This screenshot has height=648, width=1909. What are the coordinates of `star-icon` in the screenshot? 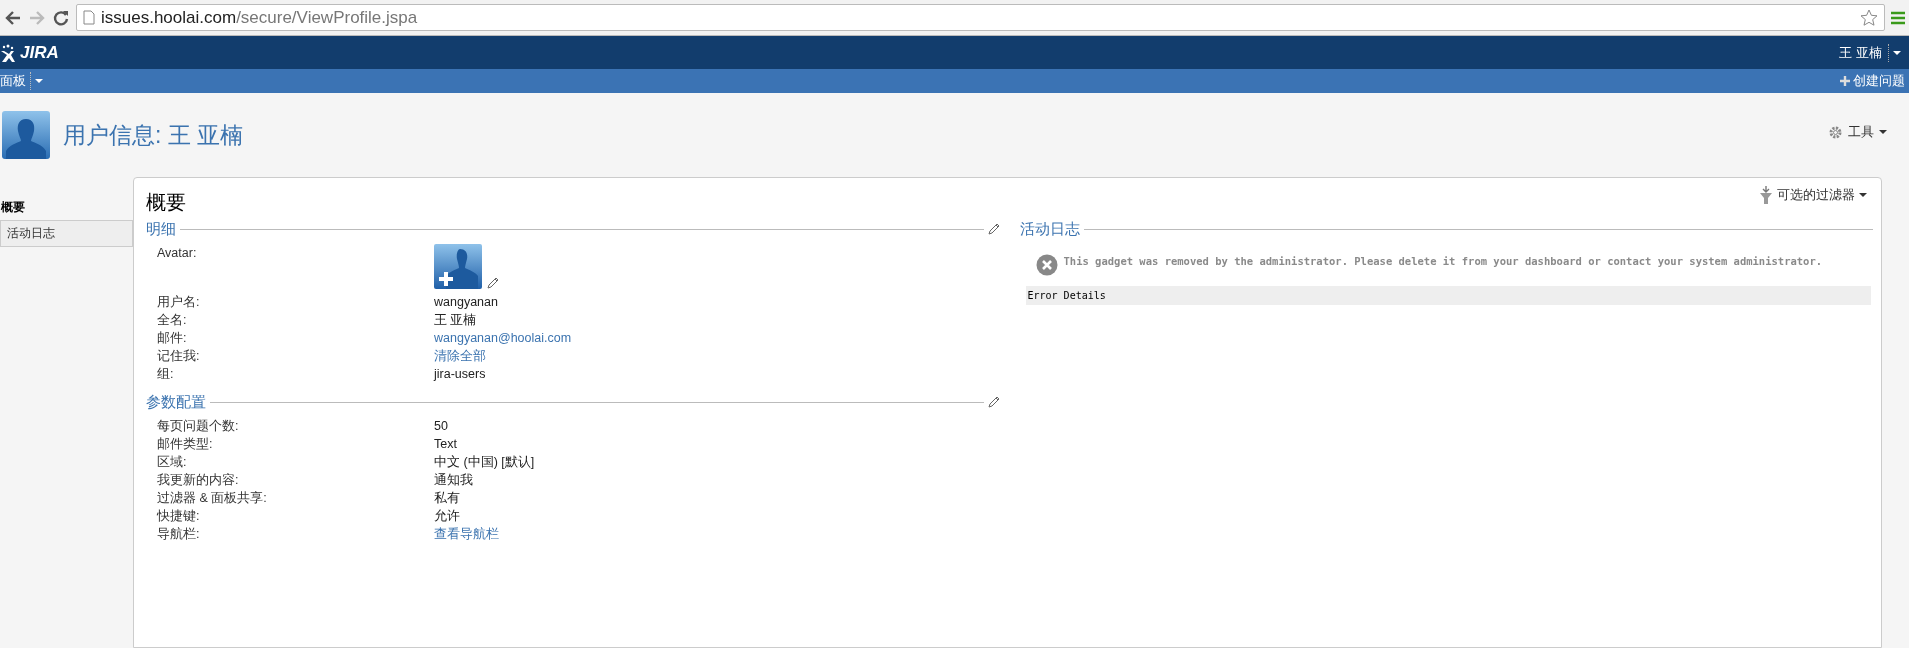 It's located at (1869, 17).